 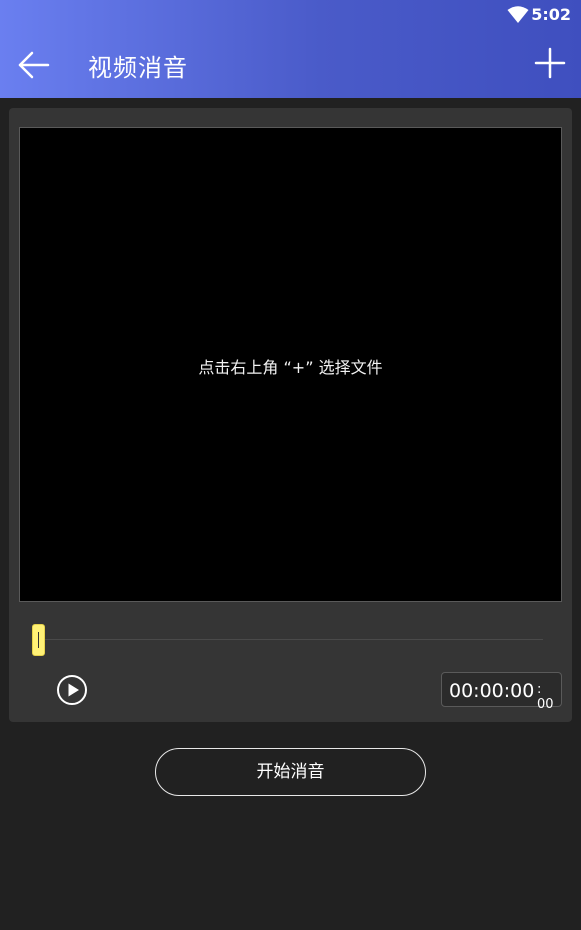 What do you see at coordinates (38, 640) in the screenshot?
I see `timeline-handle` at bounding box center [38, 640].